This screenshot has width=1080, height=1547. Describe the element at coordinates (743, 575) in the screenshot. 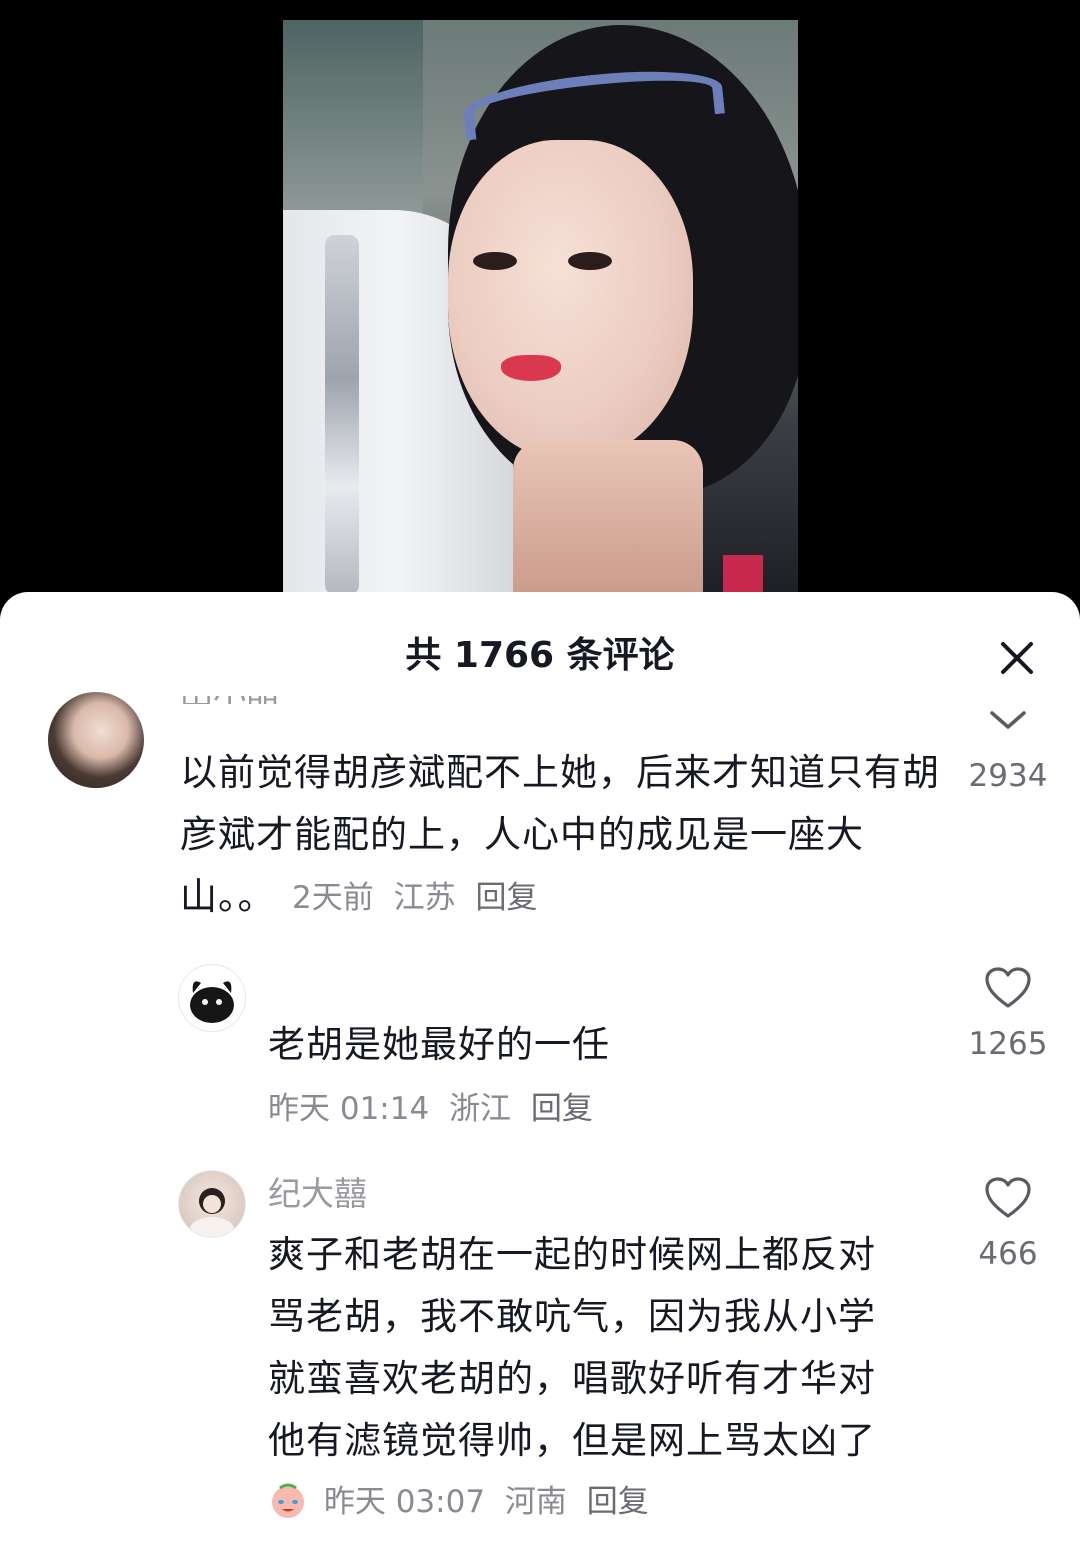

I see `video-collar` at that location.